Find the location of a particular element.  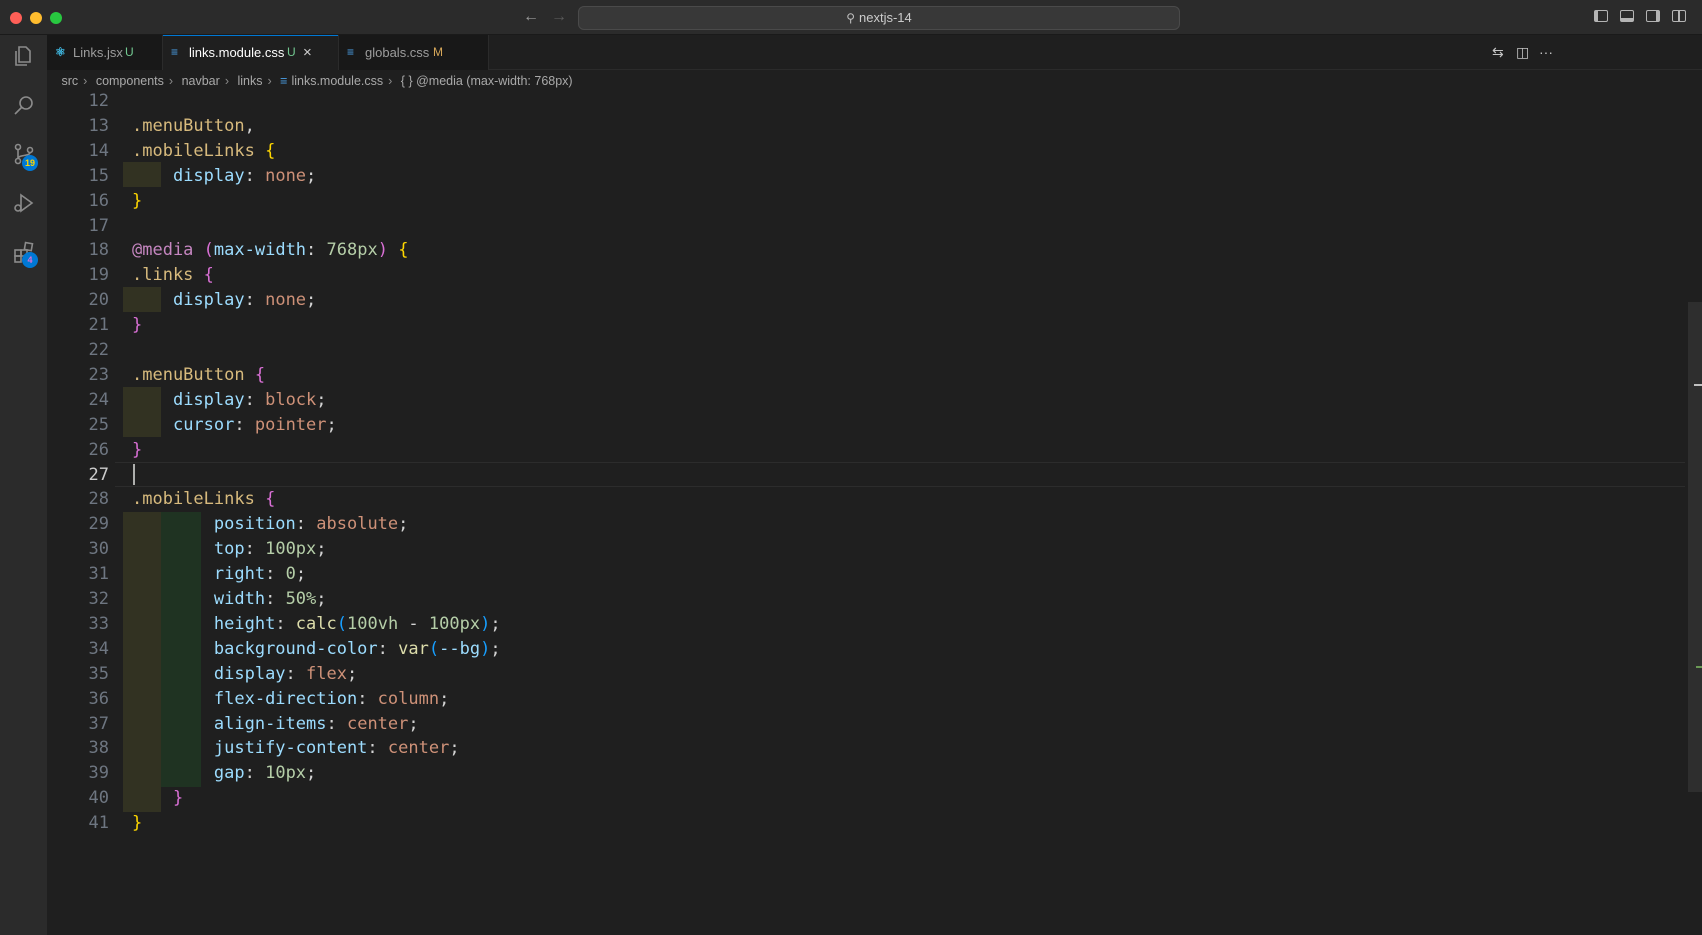

toggle-panel-icon is located at coordinates (1627, 16).